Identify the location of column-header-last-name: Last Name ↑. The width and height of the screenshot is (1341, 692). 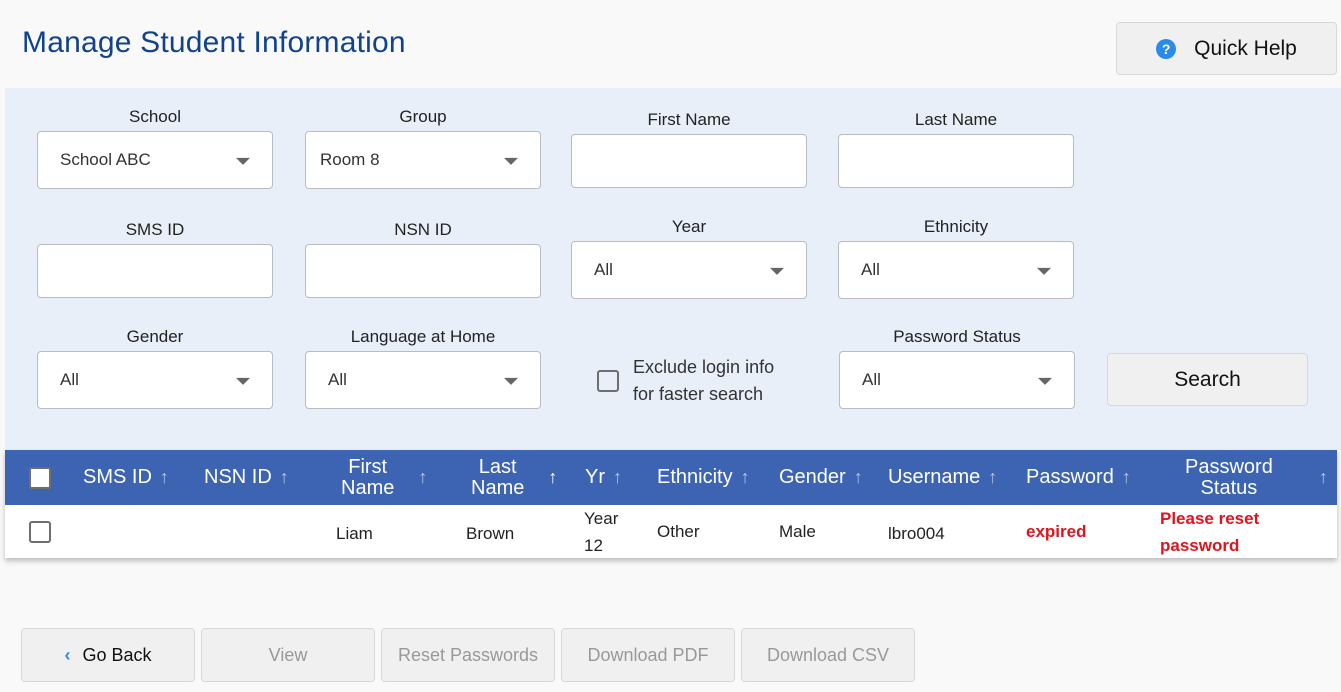
(514, 477).